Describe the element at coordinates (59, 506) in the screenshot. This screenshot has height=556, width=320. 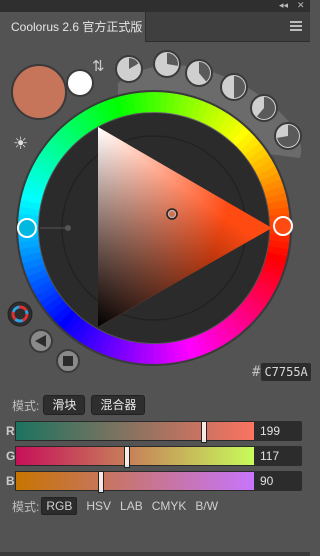
I see `mode-tab-rgb: RGB` at that location.